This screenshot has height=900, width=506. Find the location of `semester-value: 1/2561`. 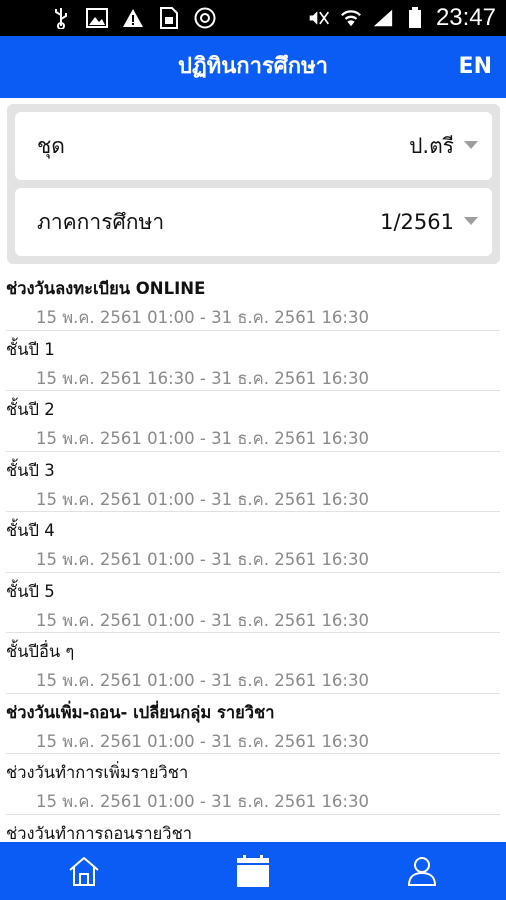

semester-value: 1/2561 is located at coordinates (417, 222).